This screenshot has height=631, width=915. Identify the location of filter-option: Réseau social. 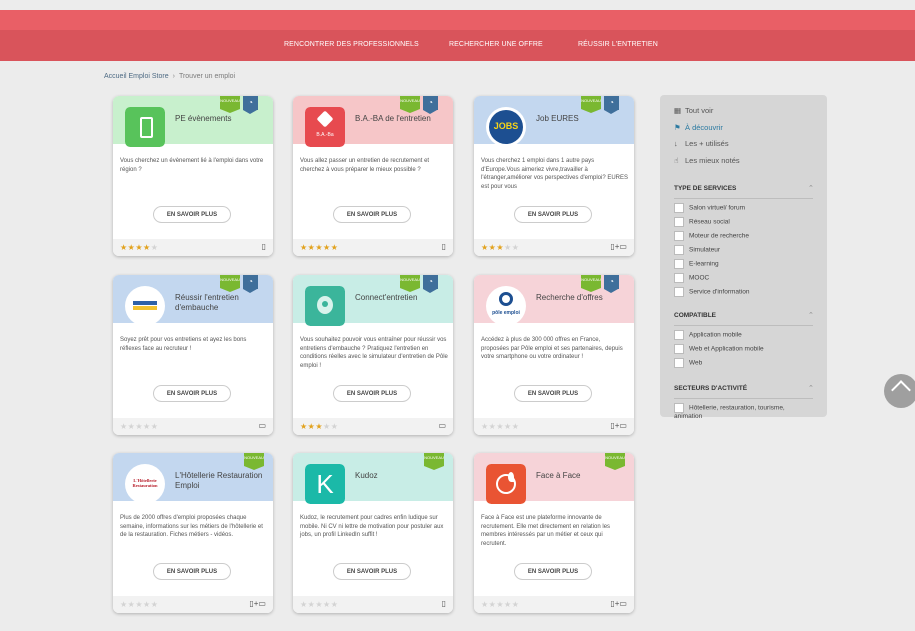
(702, 222).